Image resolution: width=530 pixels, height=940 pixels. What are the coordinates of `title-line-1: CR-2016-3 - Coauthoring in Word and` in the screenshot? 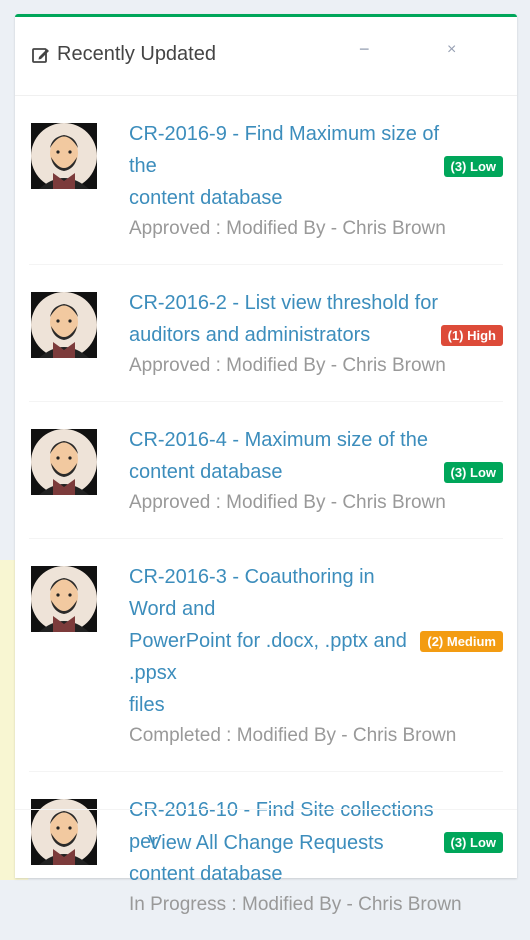 It's located at (252, 593).